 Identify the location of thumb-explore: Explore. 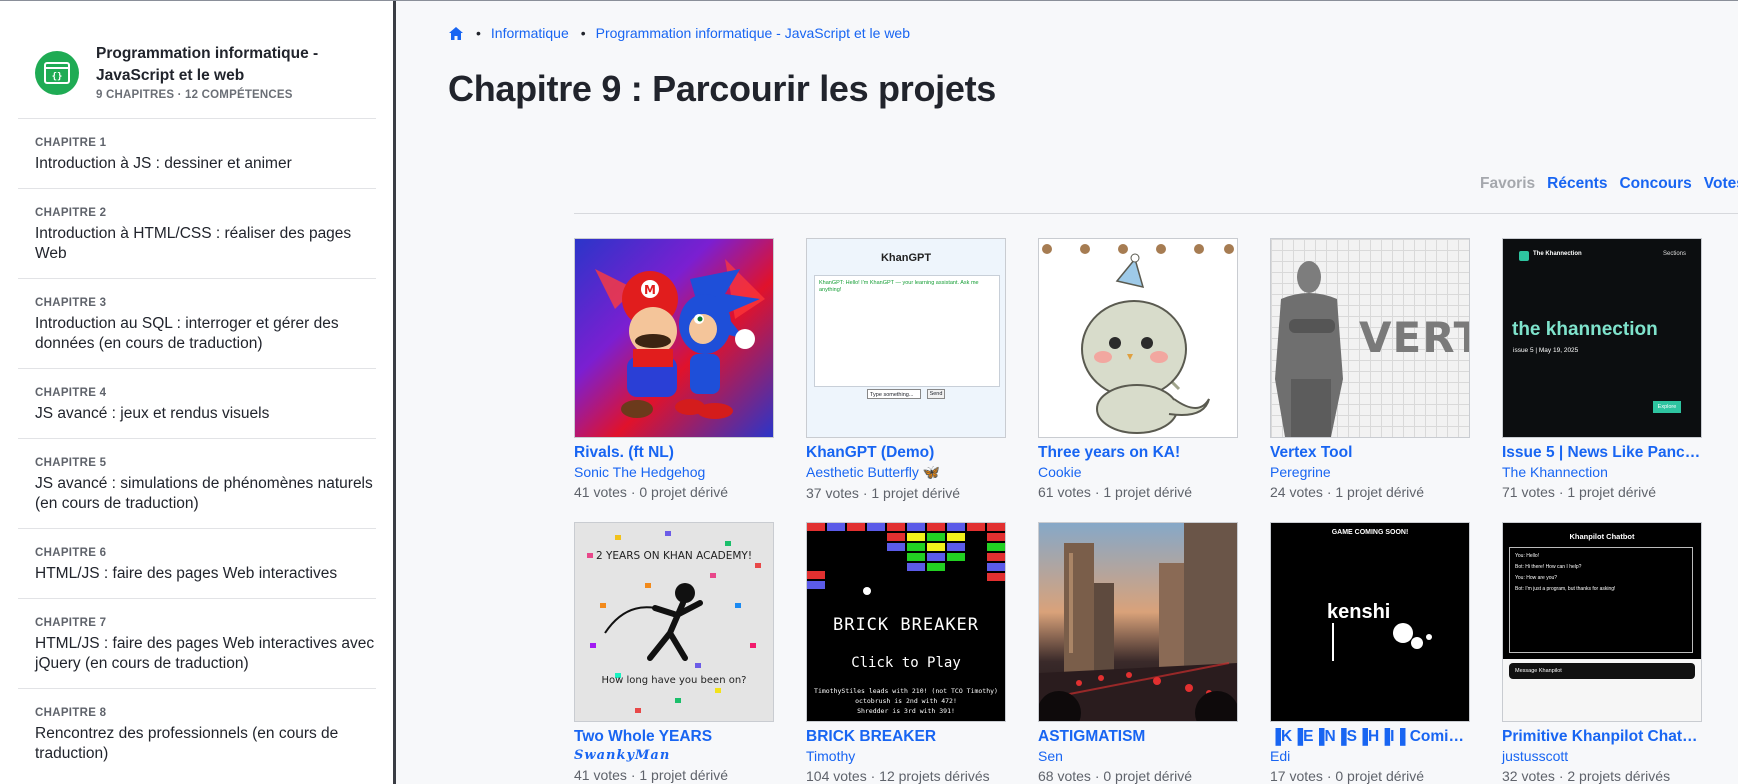
(1667, 407).